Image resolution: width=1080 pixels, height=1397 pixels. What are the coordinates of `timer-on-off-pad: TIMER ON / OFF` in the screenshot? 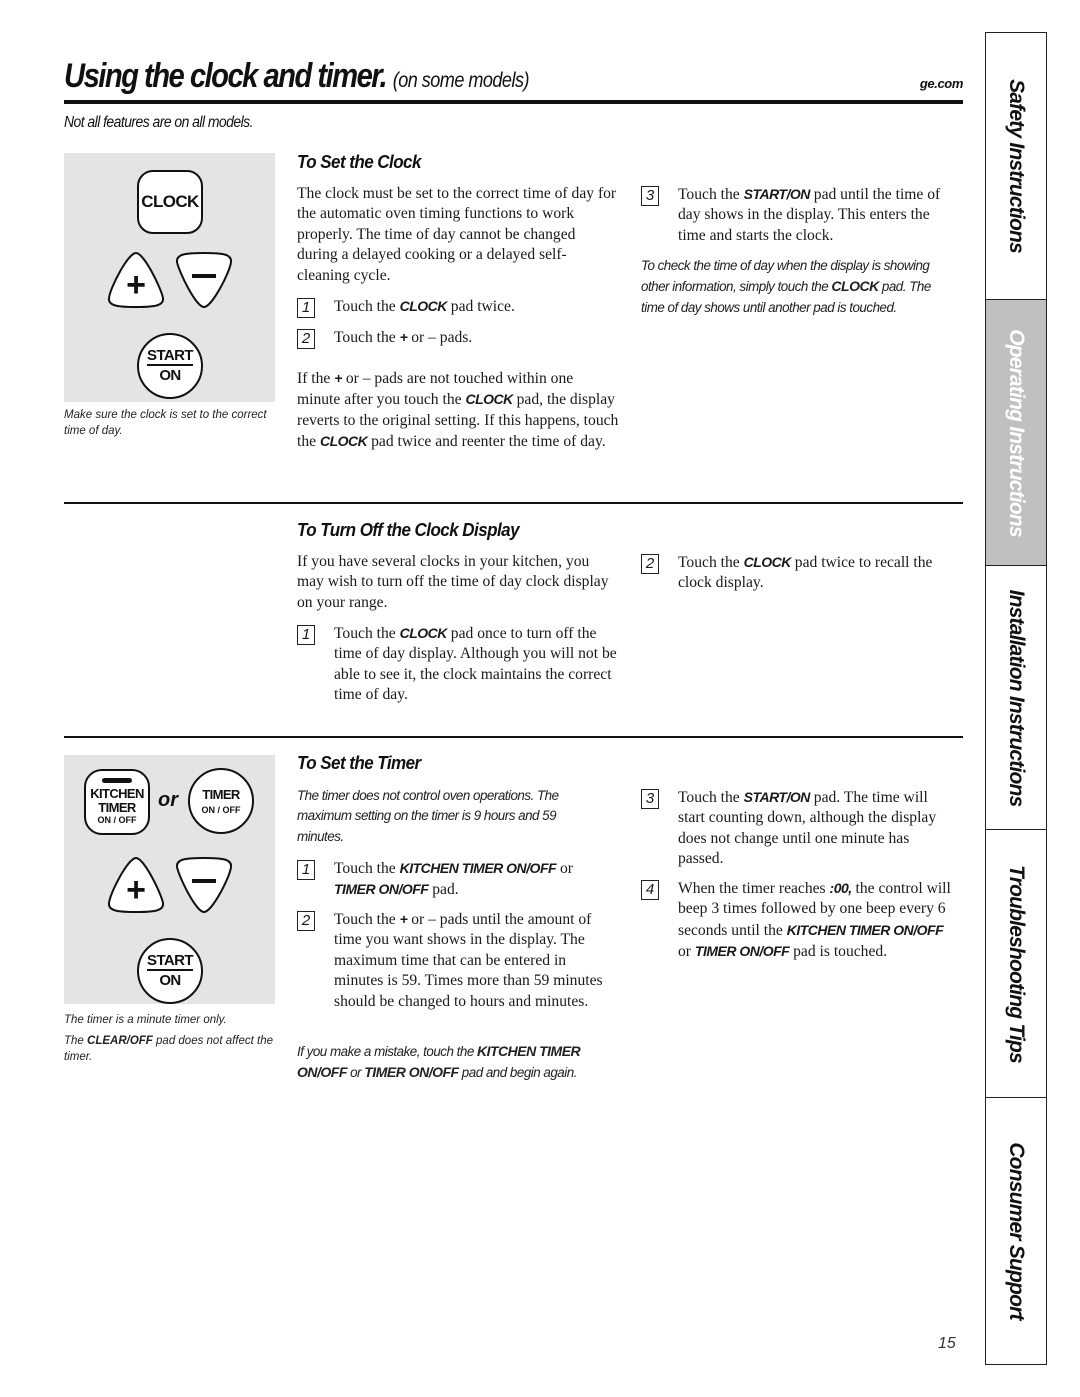 It's located at (221, 801).